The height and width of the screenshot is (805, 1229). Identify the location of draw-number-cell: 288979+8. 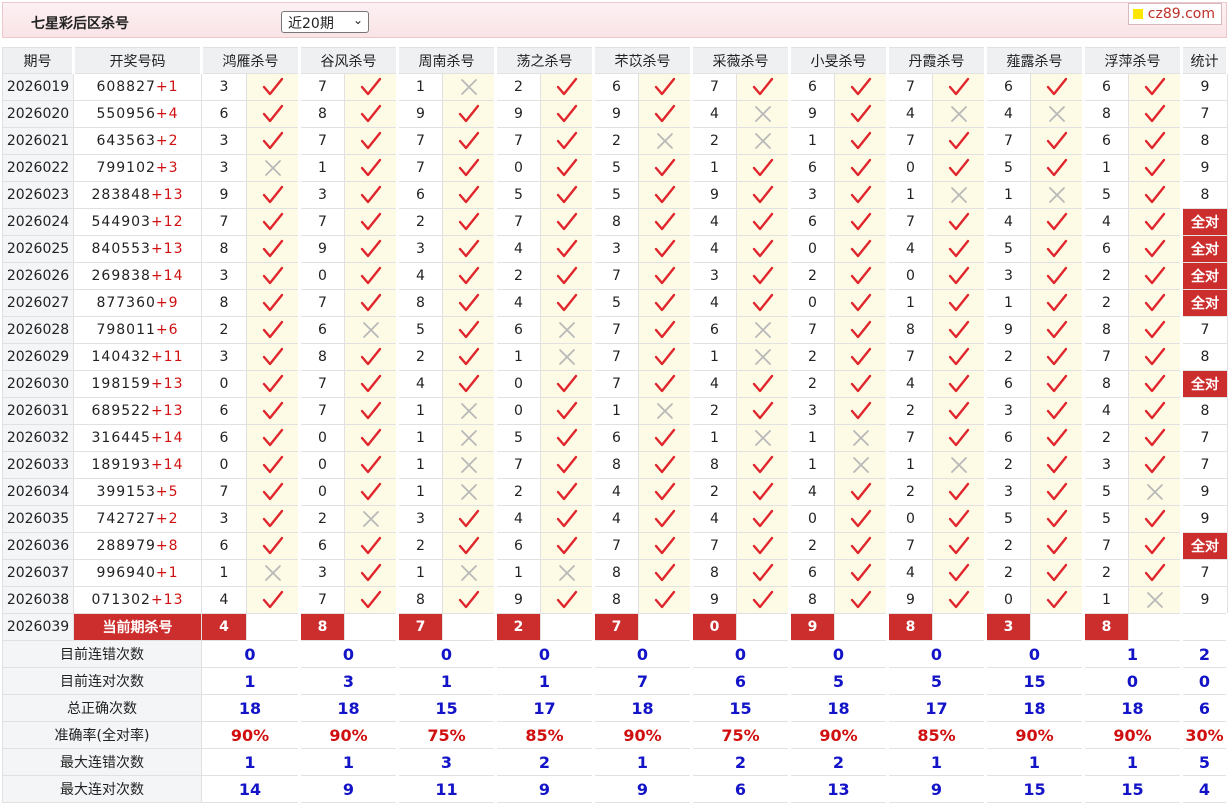
(137, 546).